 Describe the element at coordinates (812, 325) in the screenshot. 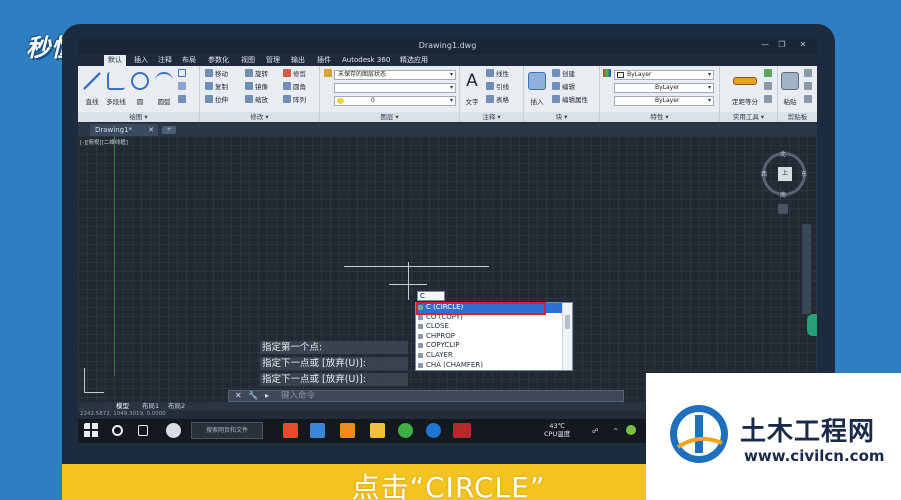

I see `side-tab-icon` at that location.